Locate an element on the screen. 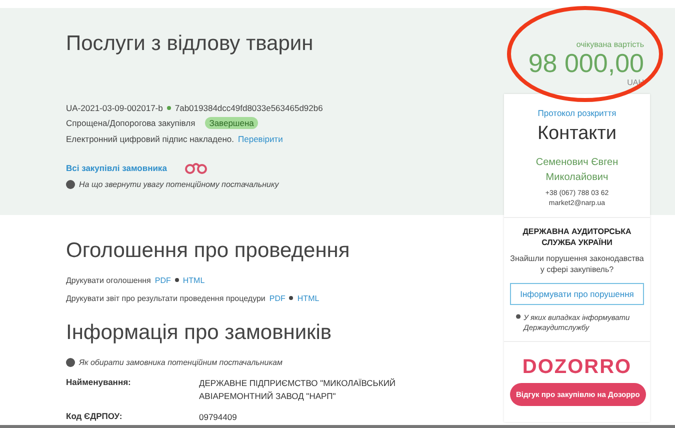 Image resolution: width=675 pixels, height=428 pixels. tender-hash: 7ab019384dcc49fd8033e563465d92b6 is located at coordinates (248, 107).